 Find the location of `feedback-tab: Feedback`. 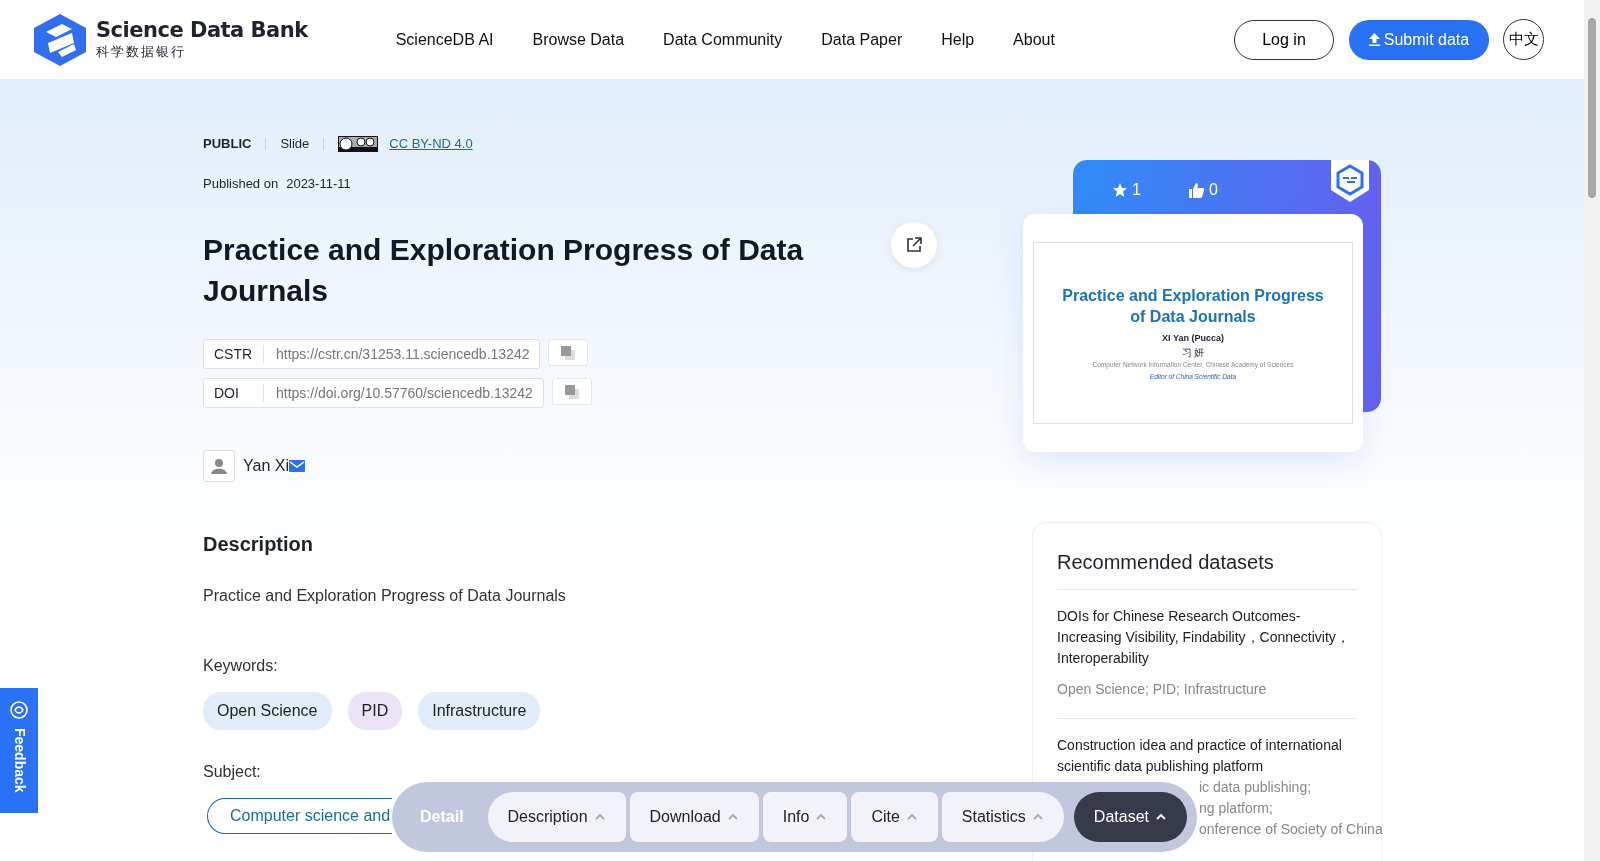

feedback-tab: Feedback is located at coordinates (19, 750).